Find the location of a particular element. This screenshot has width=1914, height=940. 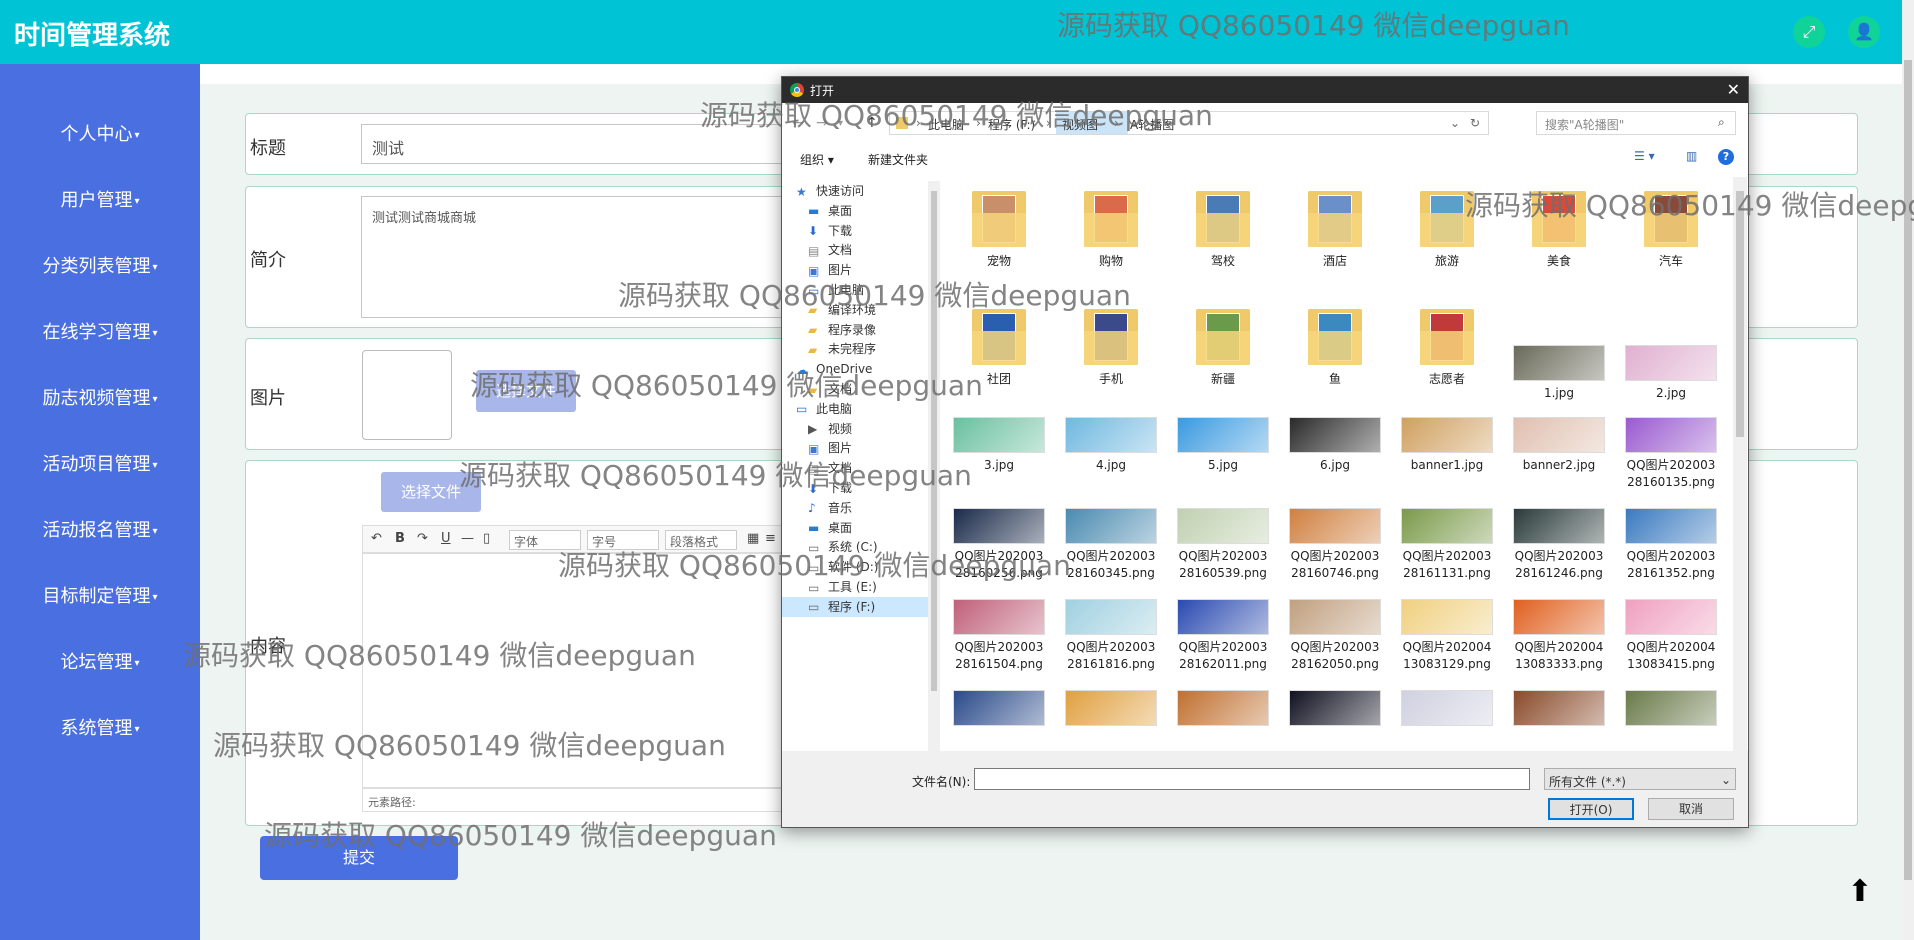

image-preview is located at coordinates (407, 395).